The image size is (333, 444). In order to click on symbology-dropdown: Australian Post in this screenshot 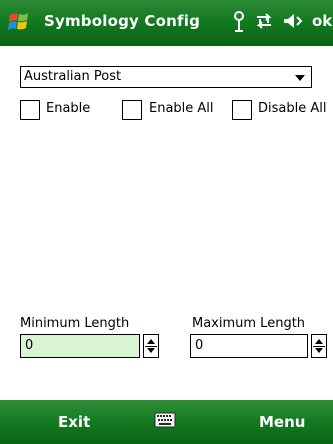, I will do `click(166, 77)`.